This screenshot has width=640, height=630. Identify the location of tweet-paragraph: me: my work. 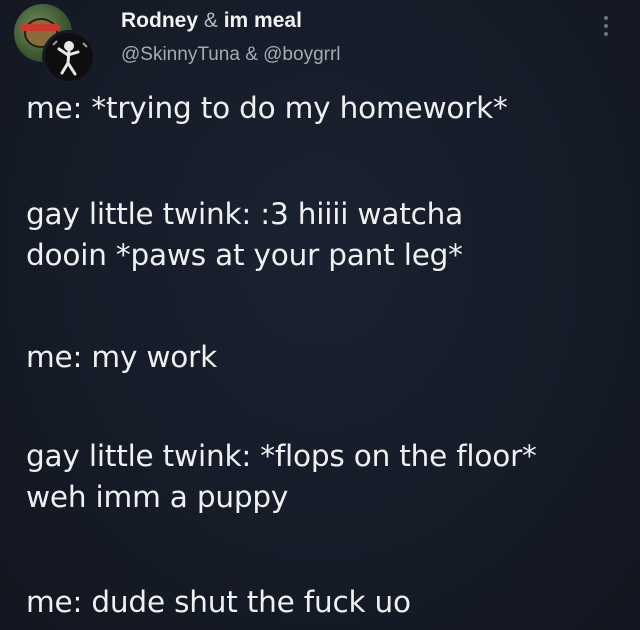
(121, 357).